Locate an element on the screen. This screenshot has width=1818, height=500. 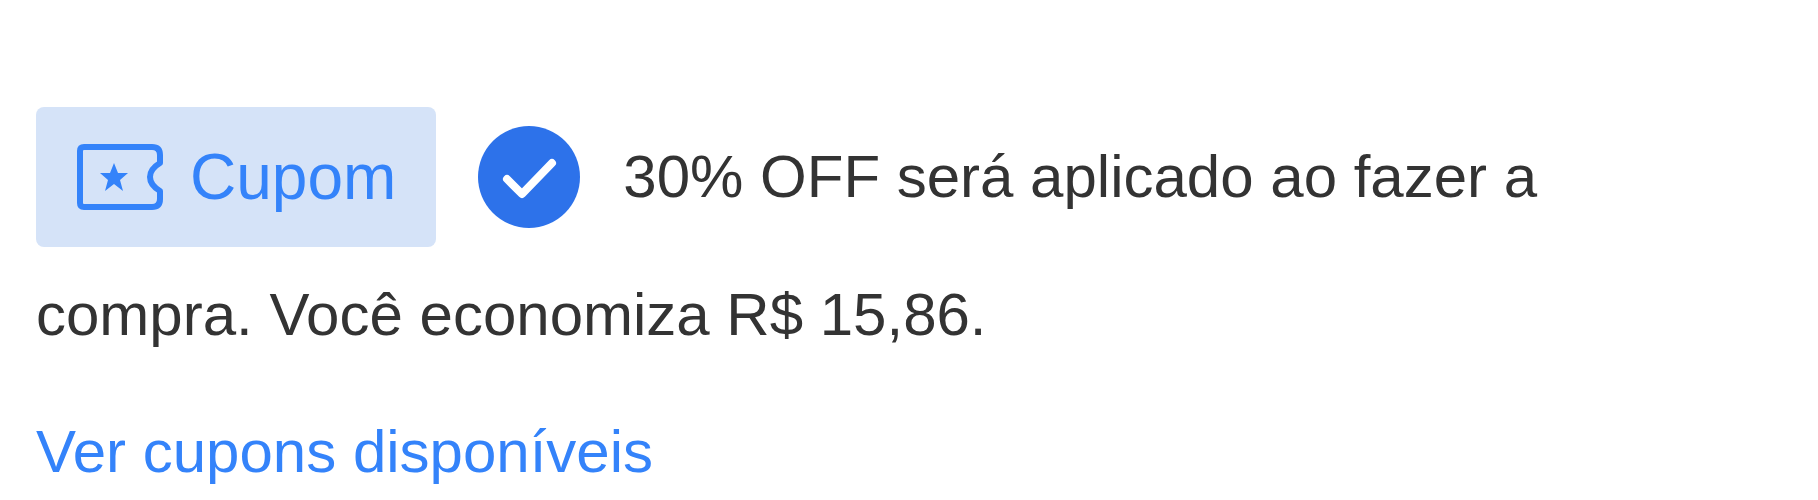
discount-message: compra. Você economiza R$ 15,86. is located at coordinates (511, 315).